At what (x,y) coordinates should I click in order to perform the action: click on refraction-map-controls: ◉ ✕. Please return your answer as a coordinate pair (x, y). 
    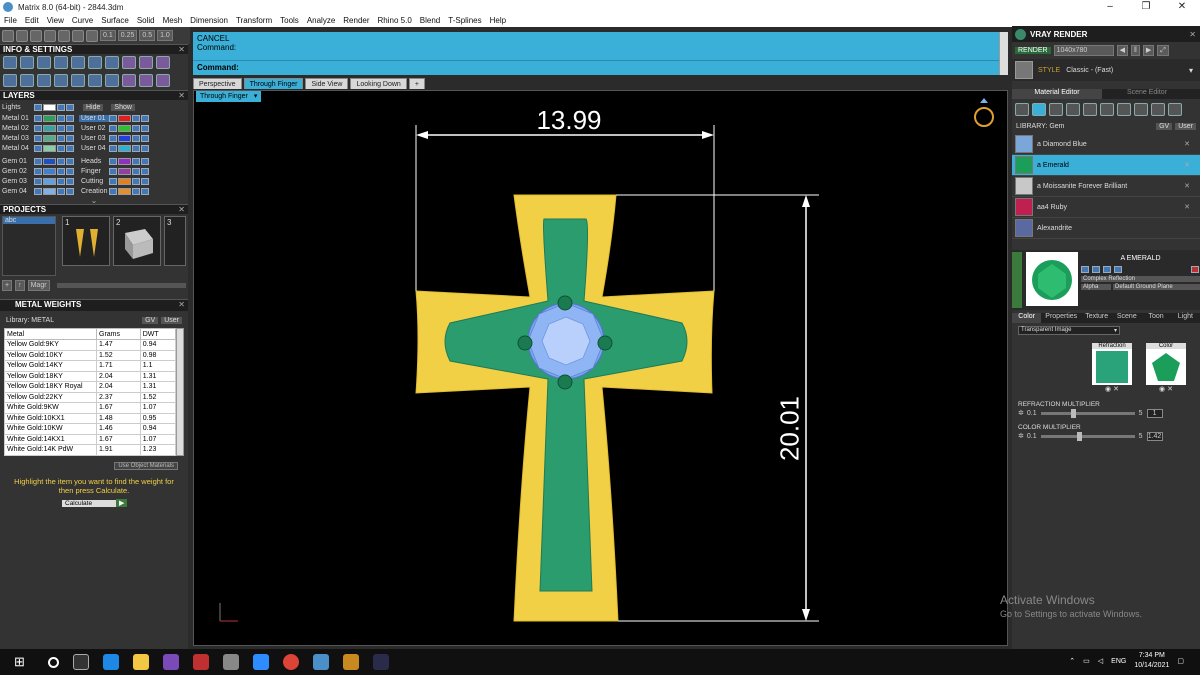
    Looking at the image, I should click on (1112, 389).